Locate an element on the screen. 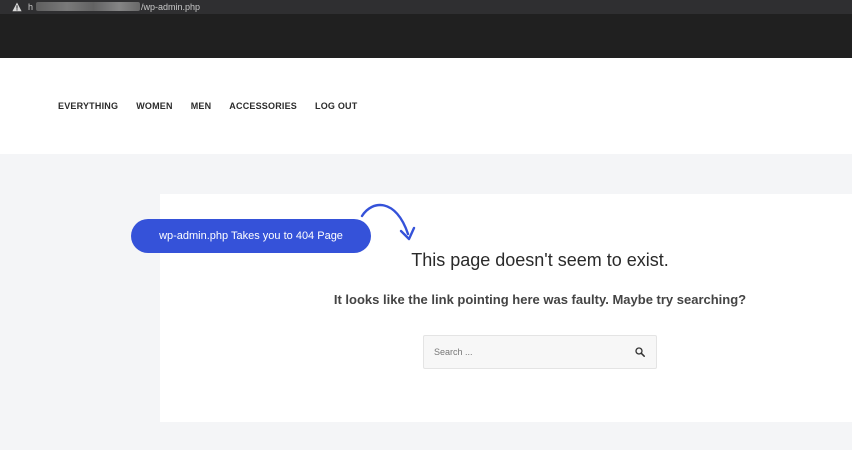 The width and height of the screenshot is (852, 450). redacted-url-domain is located at coordinates (88, 6).